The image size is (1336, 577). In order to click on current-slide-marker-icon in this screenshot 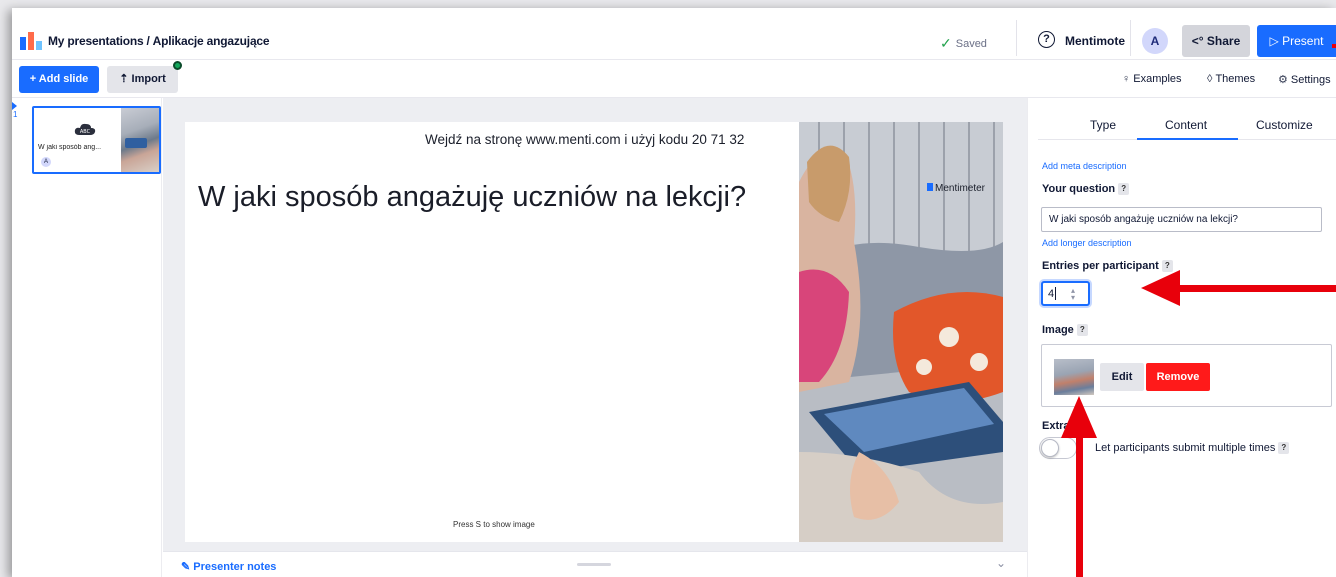, I will do `click(14, 106)`.